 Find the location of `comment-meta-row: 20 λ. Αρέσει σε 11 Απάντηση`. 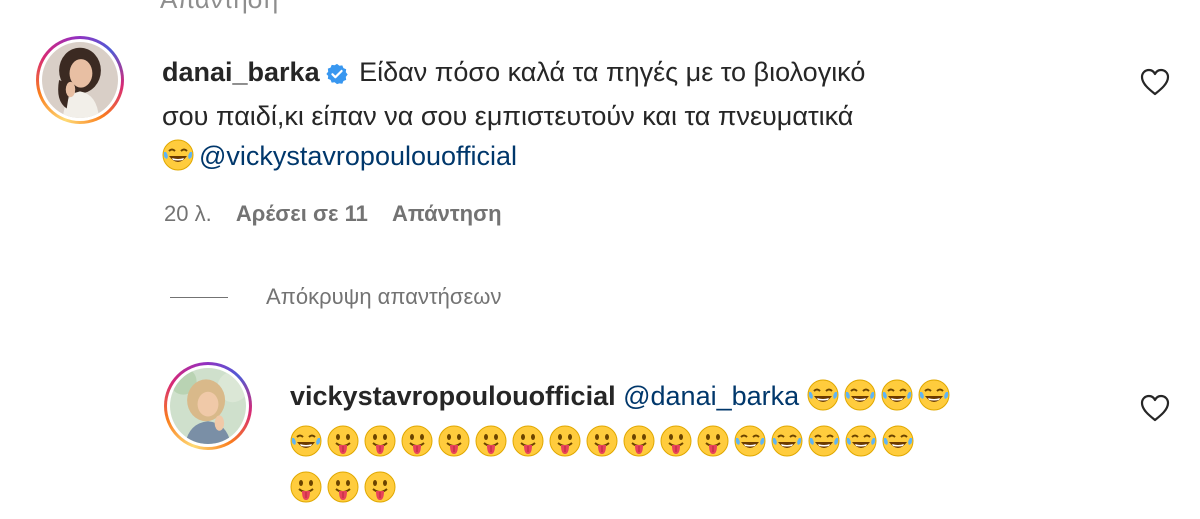

comment-meta-row: 20 λ. Αρέσει σε 11 Απάντηση is located at coordinates (342, 214).